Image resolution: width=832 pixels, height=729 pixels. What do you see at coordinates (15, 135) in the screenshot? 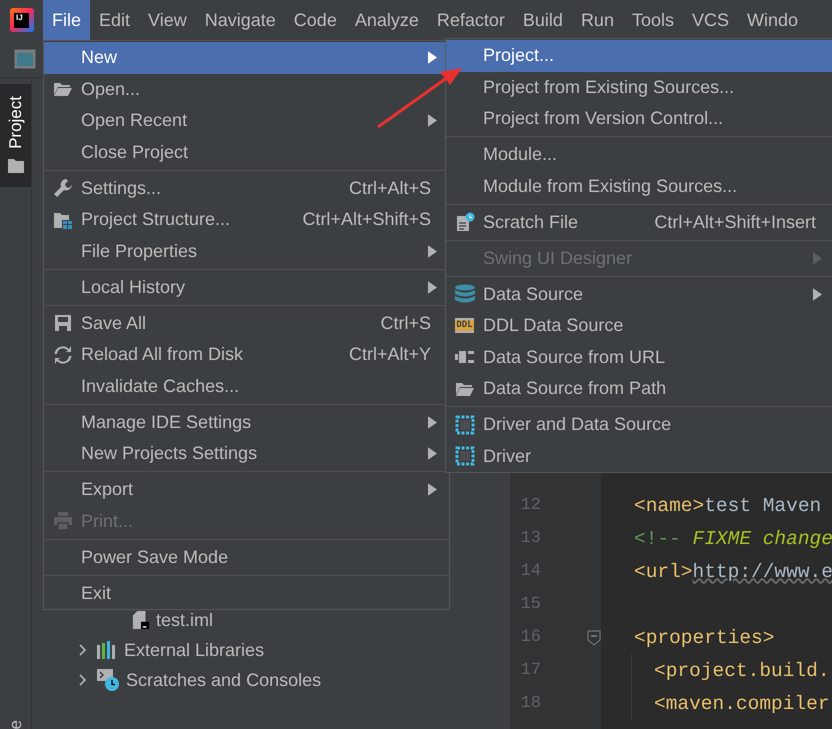
I see `tool-window-tab: Project` at bounding box center [15, 135].